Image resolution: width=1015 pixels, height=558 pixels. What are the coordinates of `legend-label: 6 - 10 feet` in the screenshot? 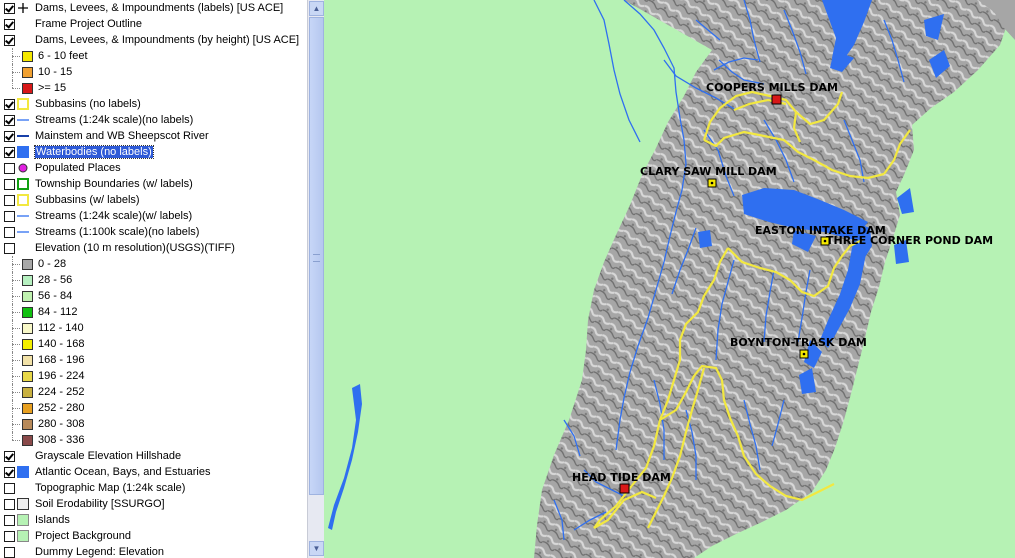 It's located at (63, 56).